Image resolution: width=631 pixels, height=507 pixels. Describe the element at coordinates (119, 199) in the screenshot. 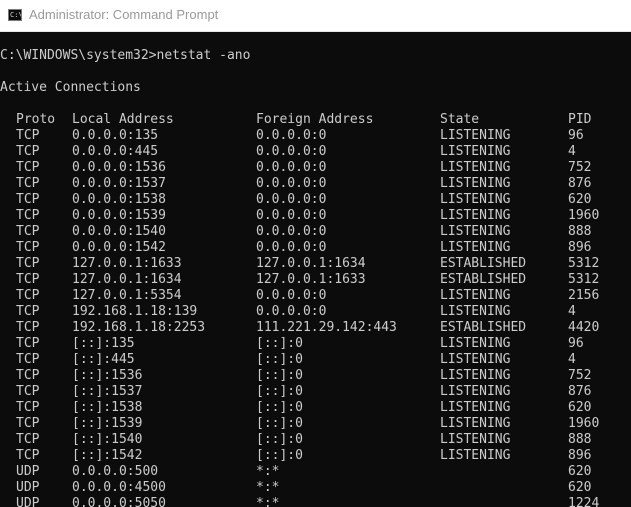

I see `cell-local-address: 0.0.0.0:1538` at that location.